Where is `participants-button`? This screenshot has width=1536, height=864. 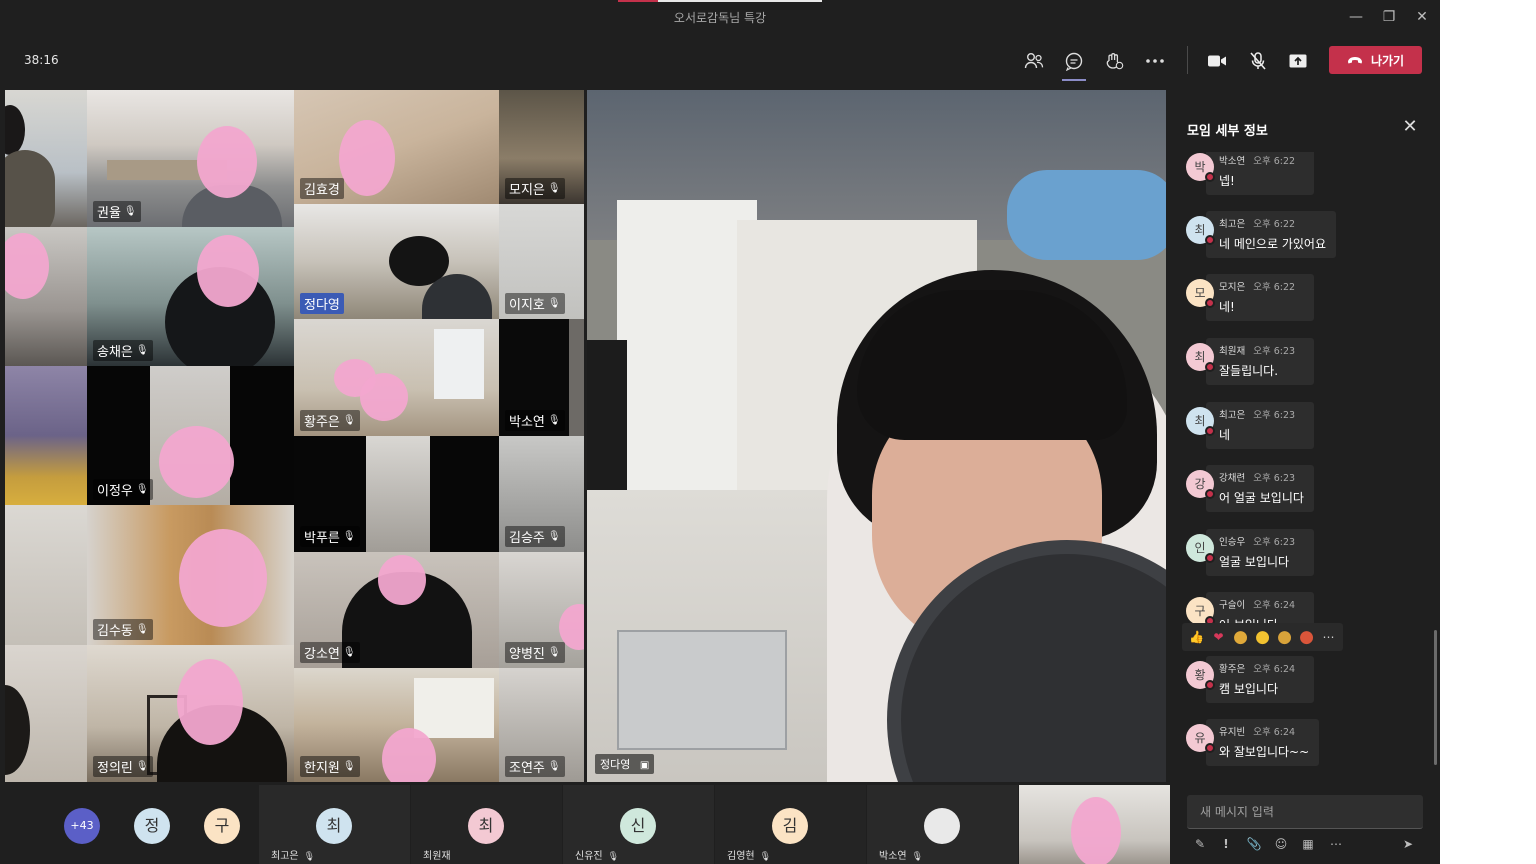 participants-button is located at coordinates (1034, 61).